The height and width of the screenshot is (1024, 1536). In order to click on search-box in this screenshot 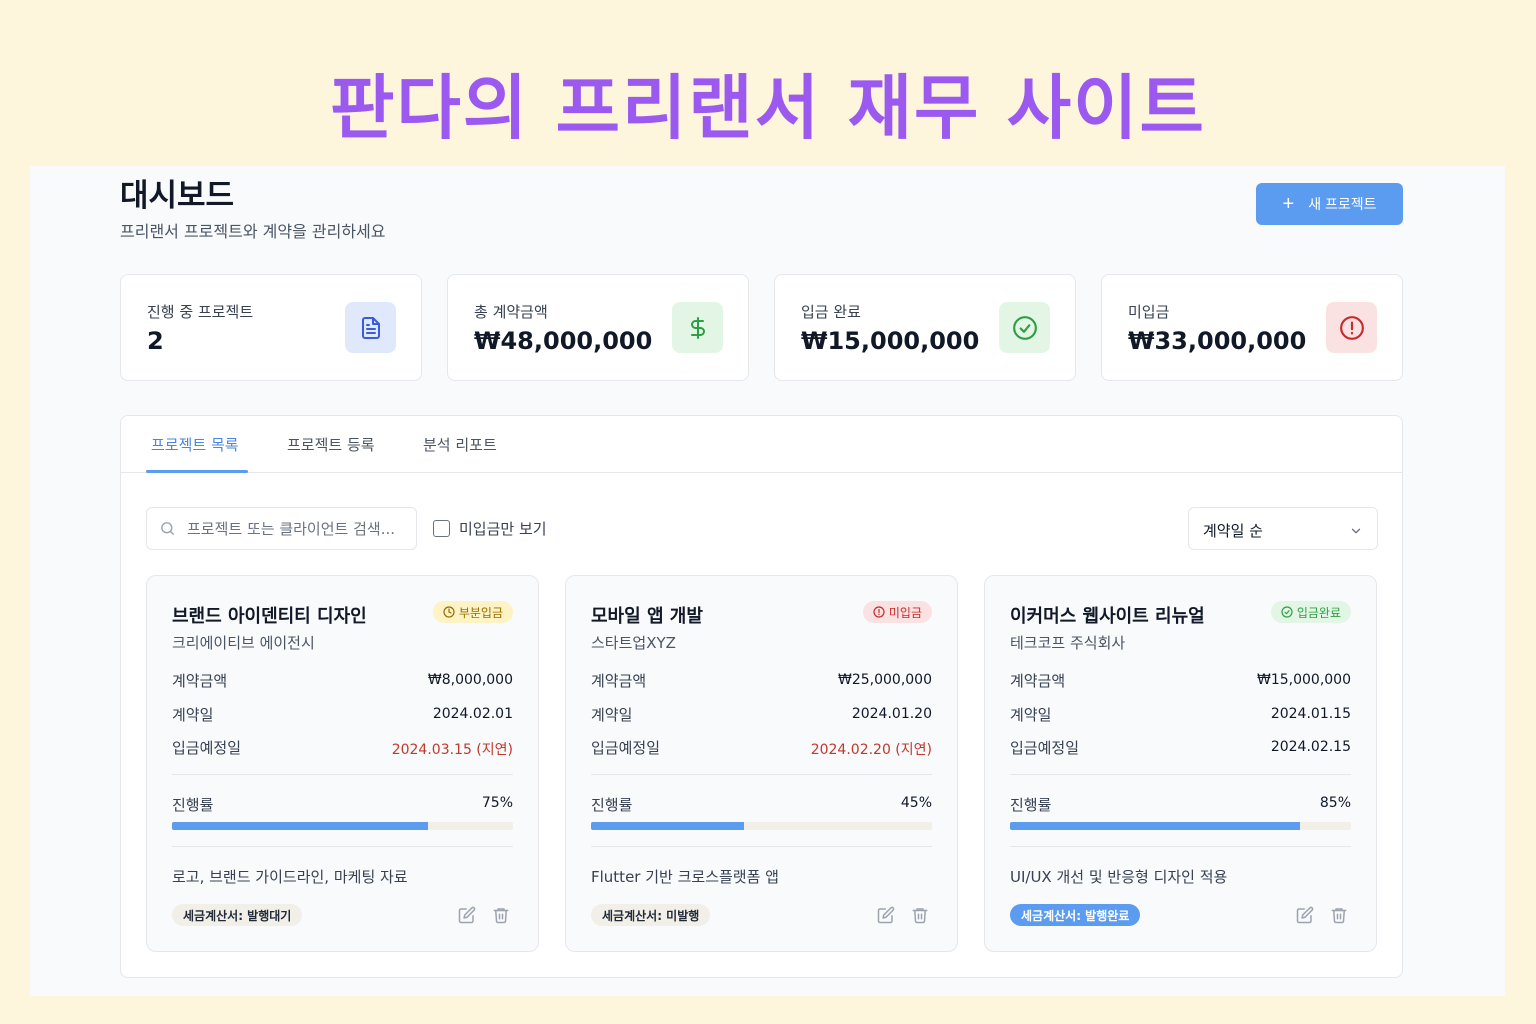, I will do `click(281, 528)`.